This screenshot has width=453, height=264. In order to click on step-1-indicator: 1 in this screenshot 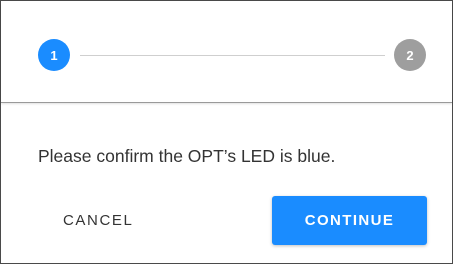, I will do `click(54, 55)`.